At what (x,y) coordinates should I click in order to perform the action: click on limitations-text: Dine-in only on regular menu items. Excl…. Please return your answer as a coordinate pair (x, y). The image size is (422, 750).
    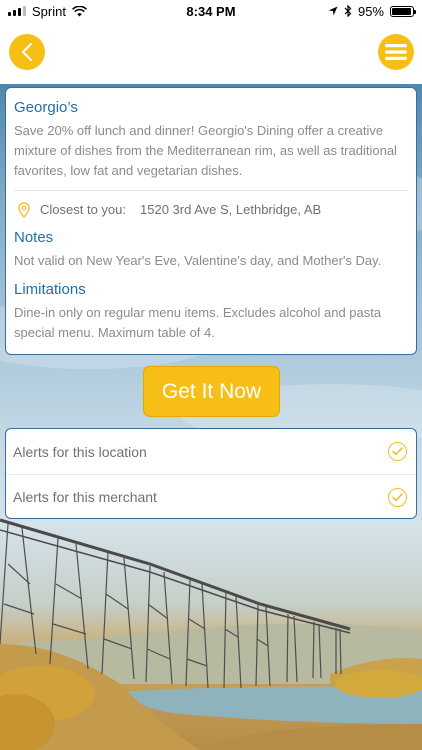
    Looking at the image, I should click on (198, 322).